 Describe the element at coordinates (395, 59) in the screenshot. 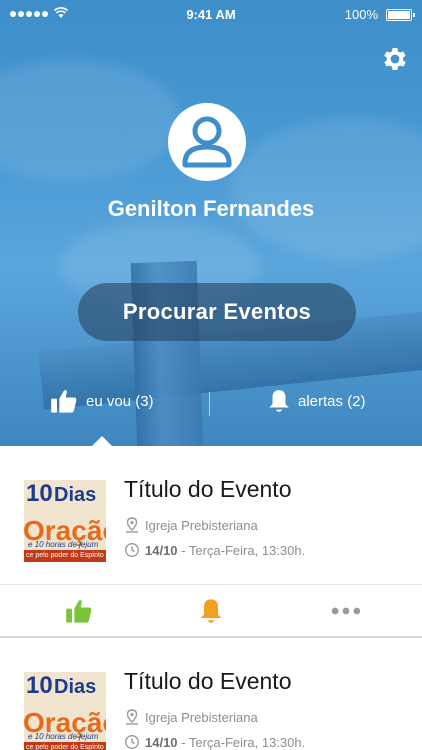

I see `gear-icon` at that location.